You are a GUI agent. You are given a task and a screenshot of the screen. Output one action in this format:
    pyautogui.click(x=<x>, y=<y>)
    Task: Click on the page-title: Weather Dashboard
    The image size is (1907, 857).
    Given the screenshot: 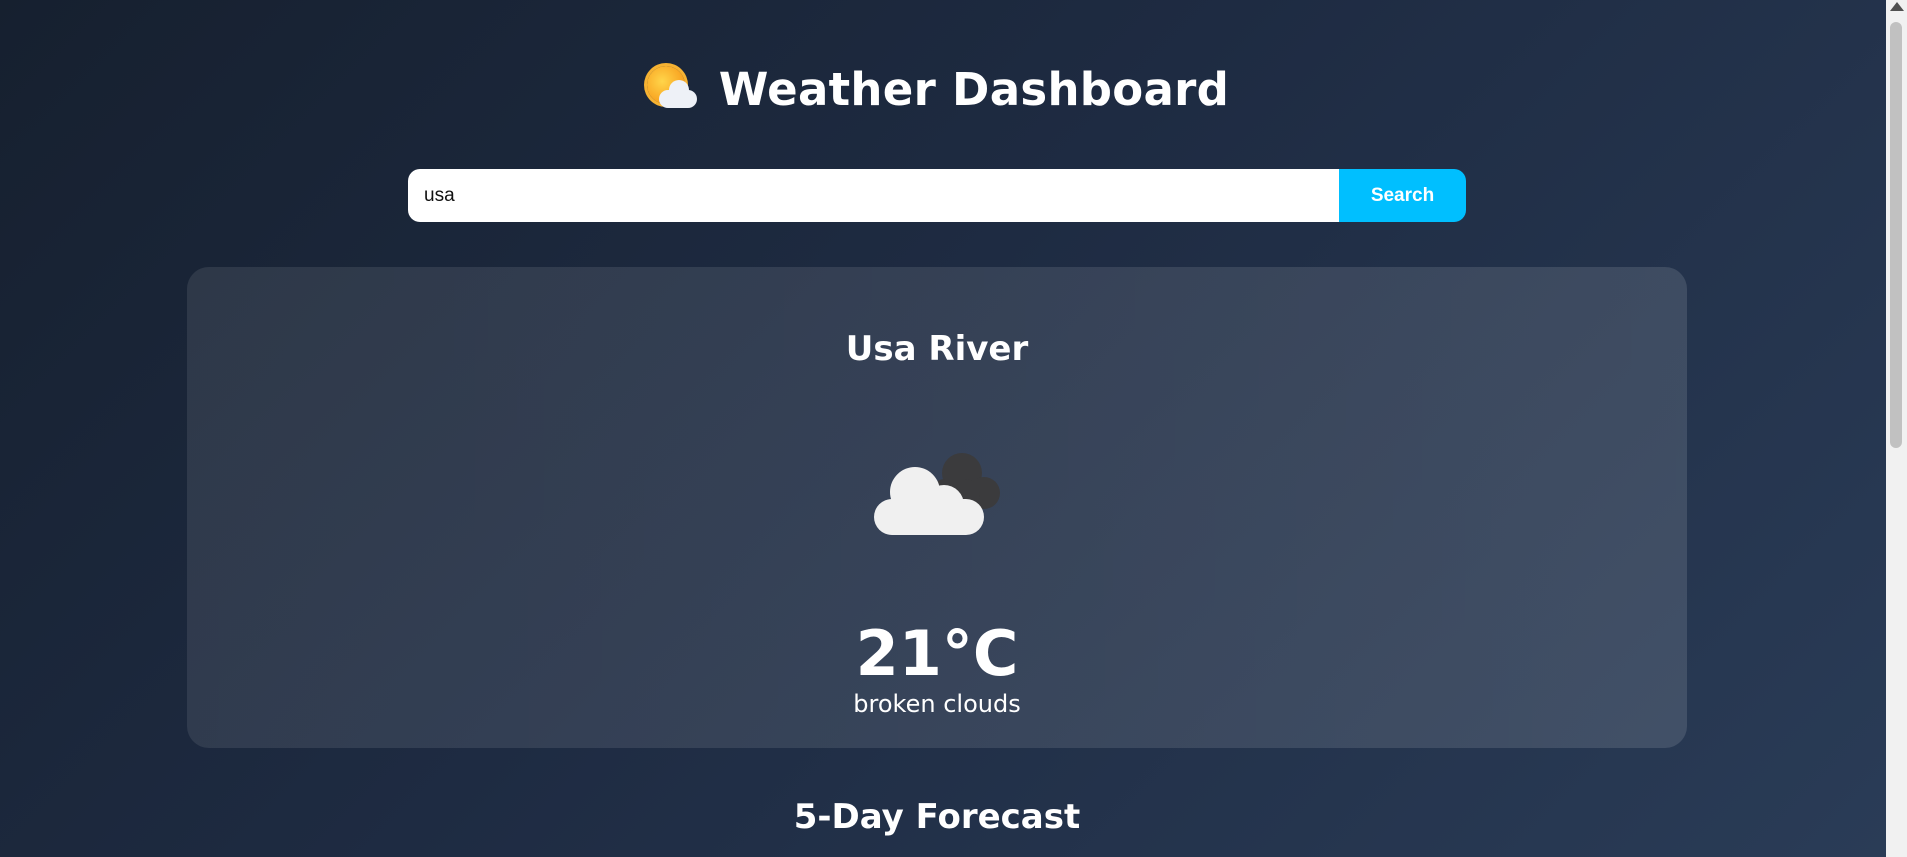 What is the action you would take?
    pyautogui.click(x=974, y=89)
    